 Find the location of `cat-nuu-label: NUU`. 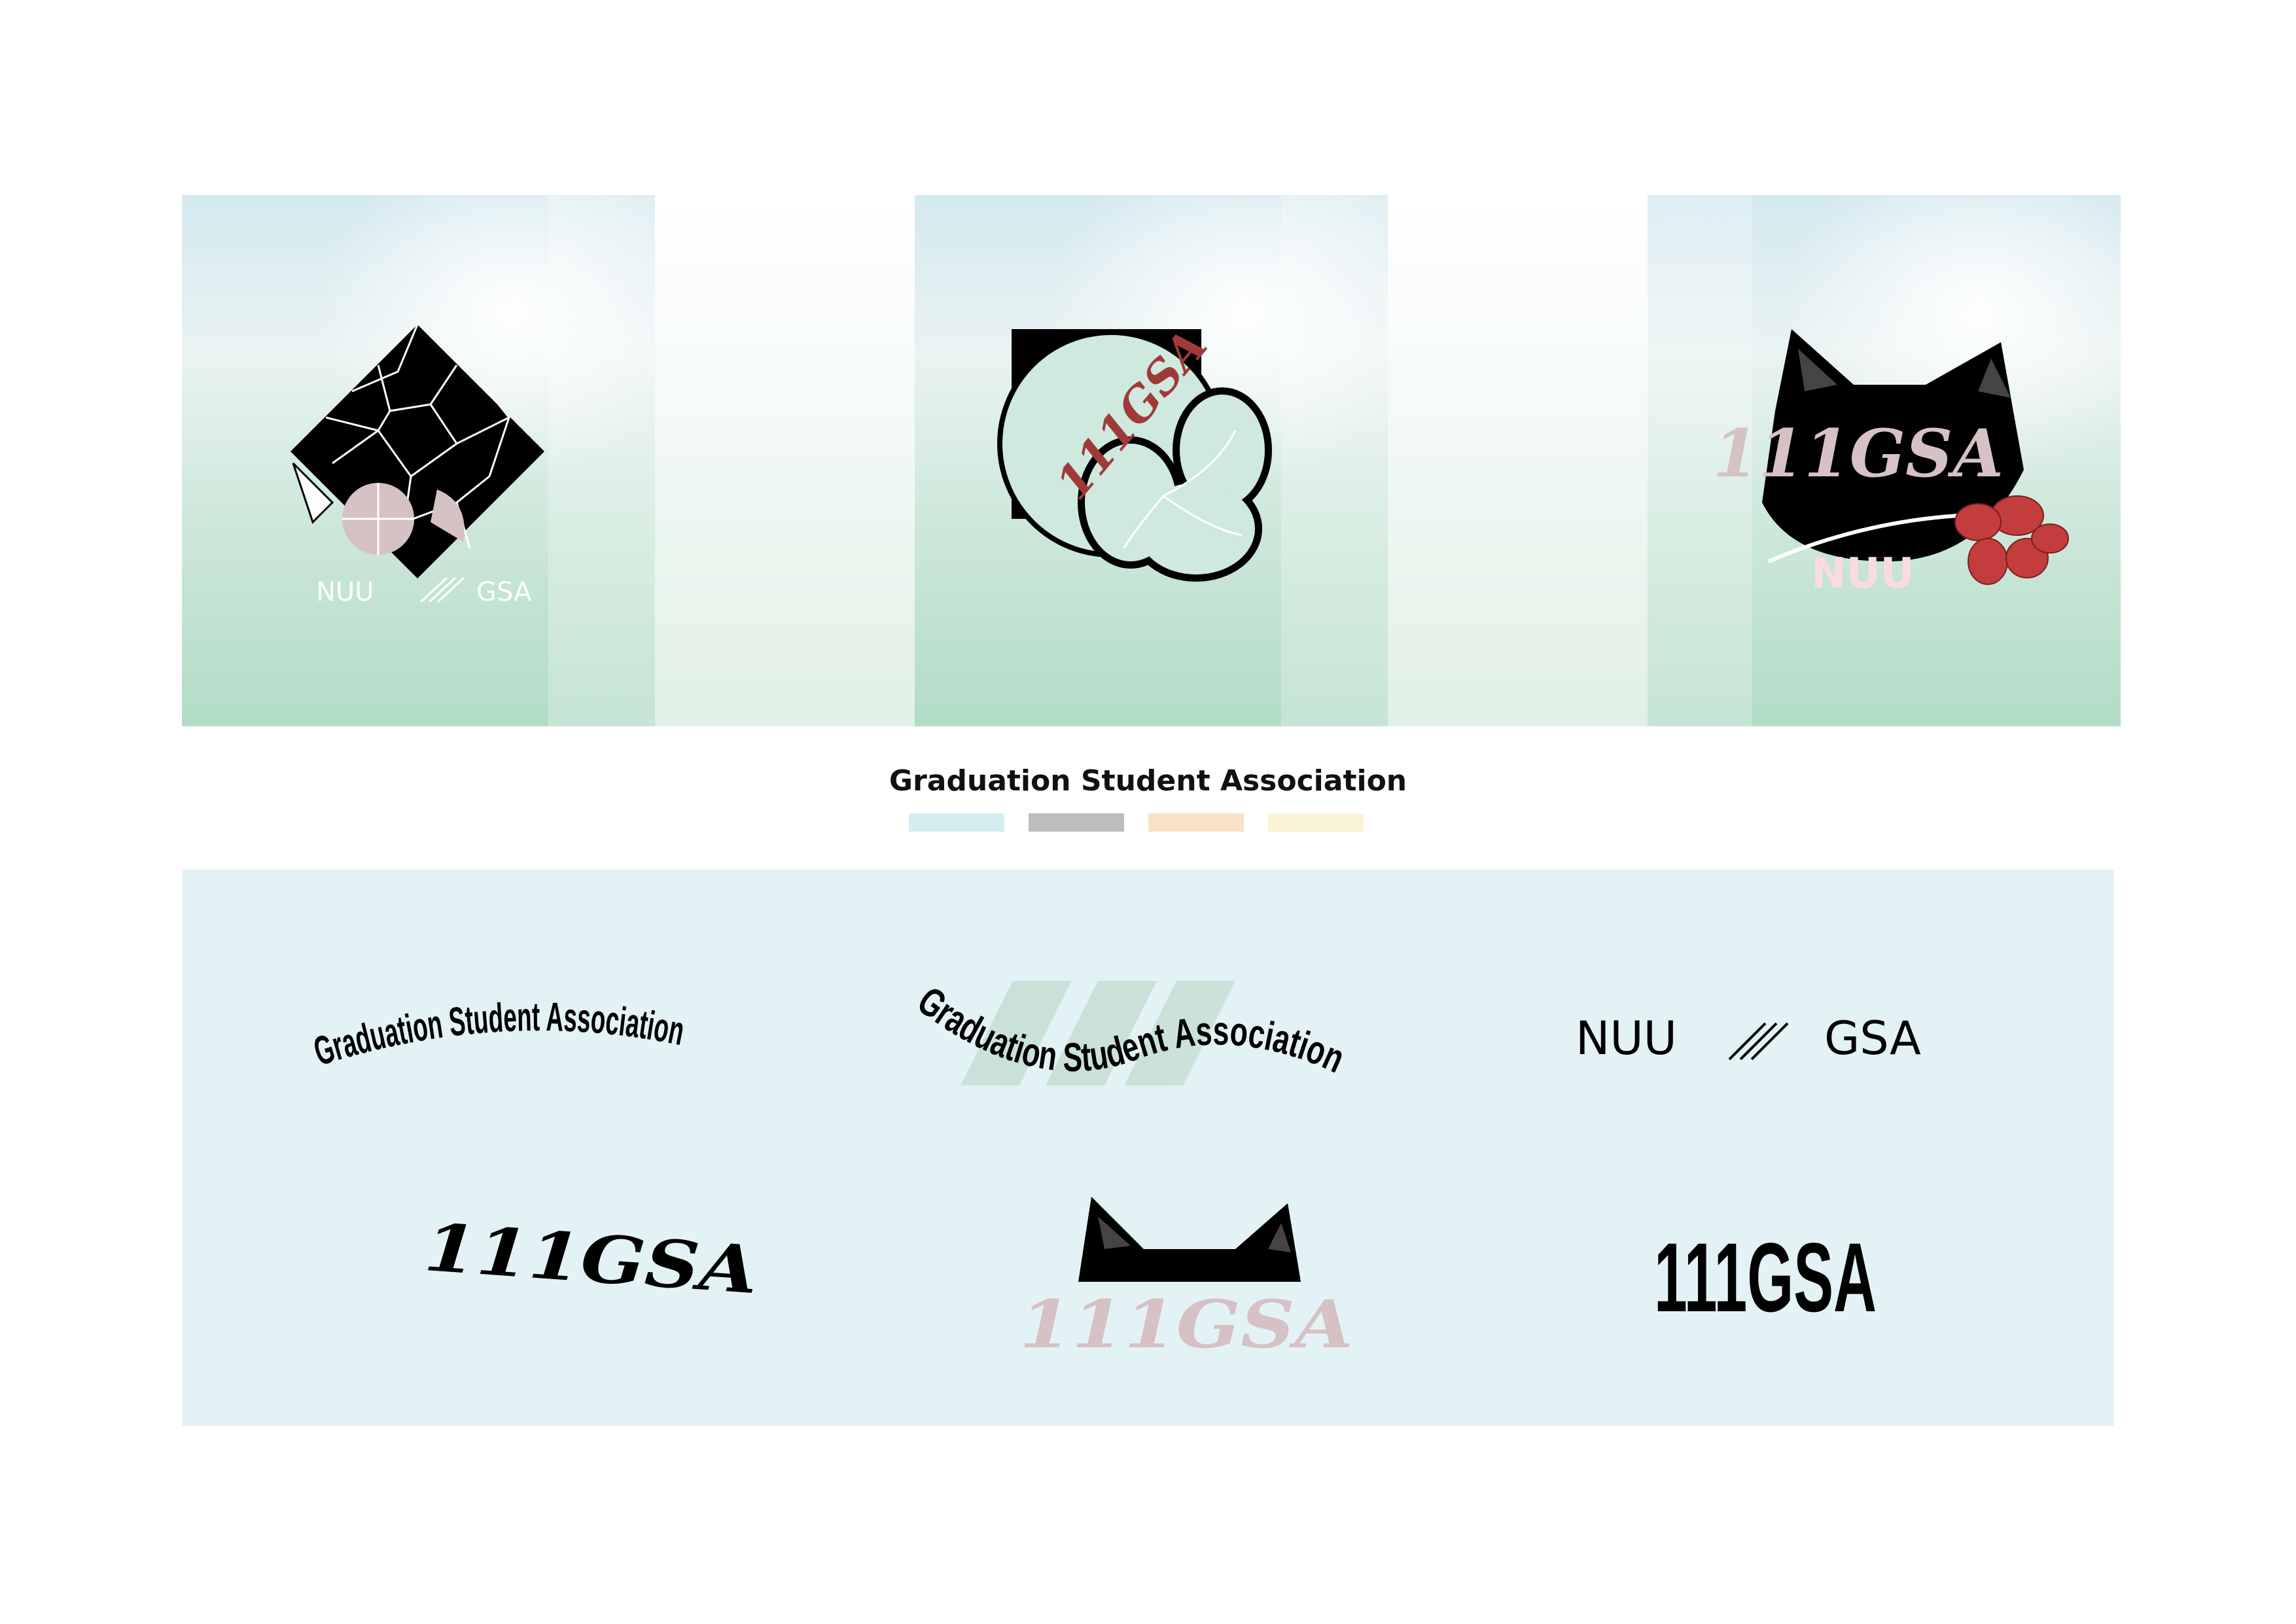

cat-nuu-label: NUU is located at coordinates (1863, 574).